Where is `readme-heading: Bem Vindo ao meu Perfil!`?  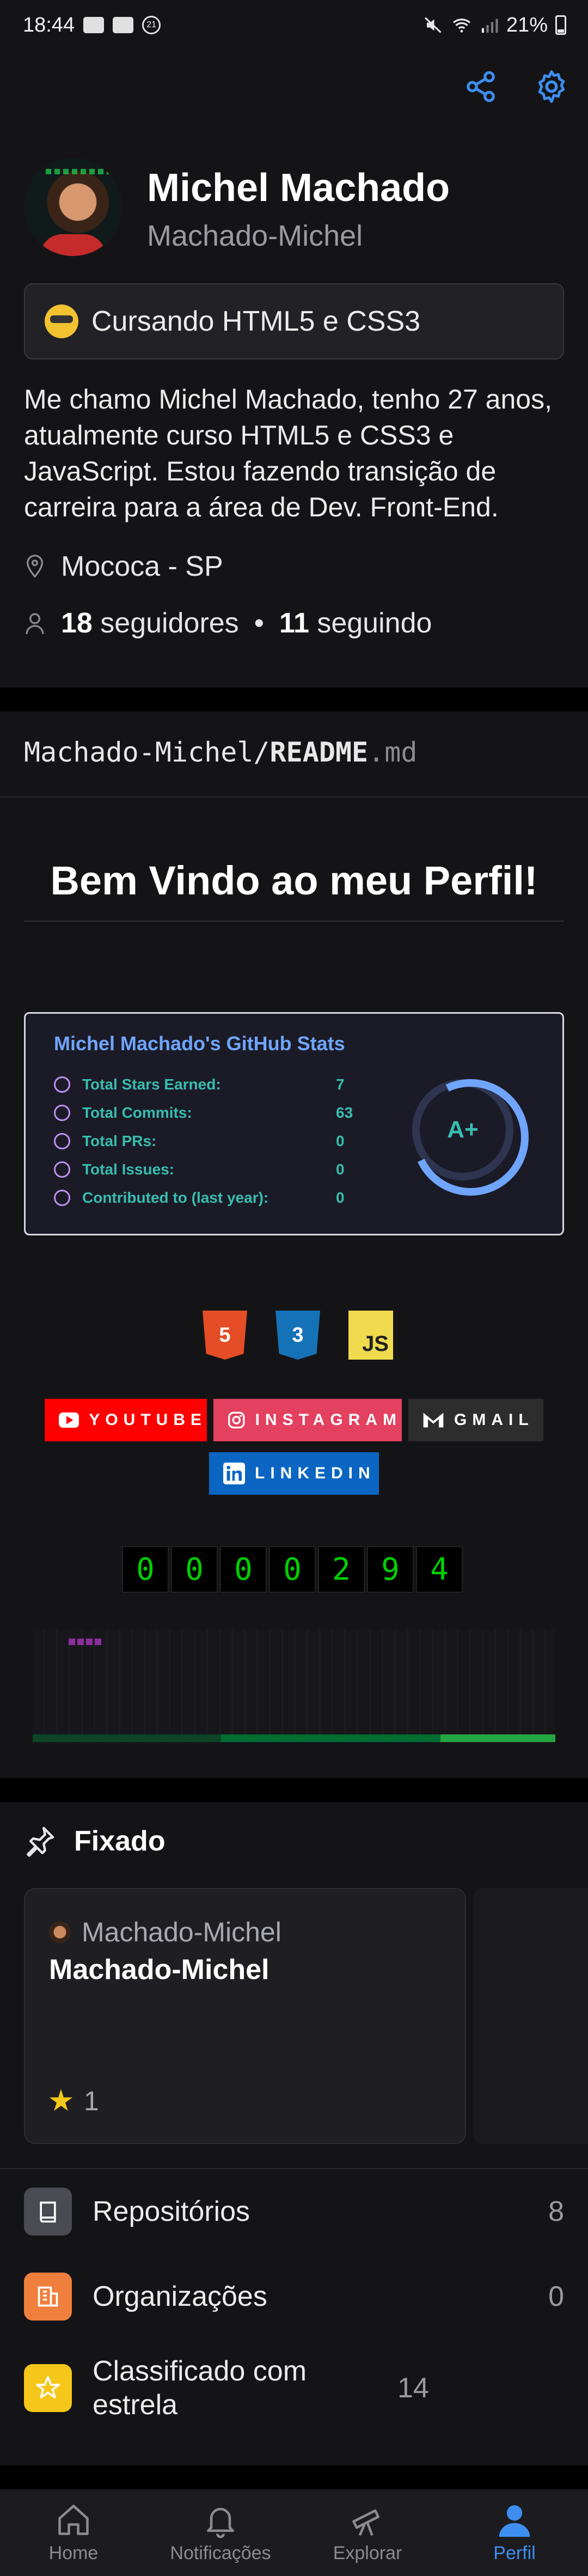
readme-heading: Bem Vindo ao meu Perfil! is located at coordinates (294, 881).